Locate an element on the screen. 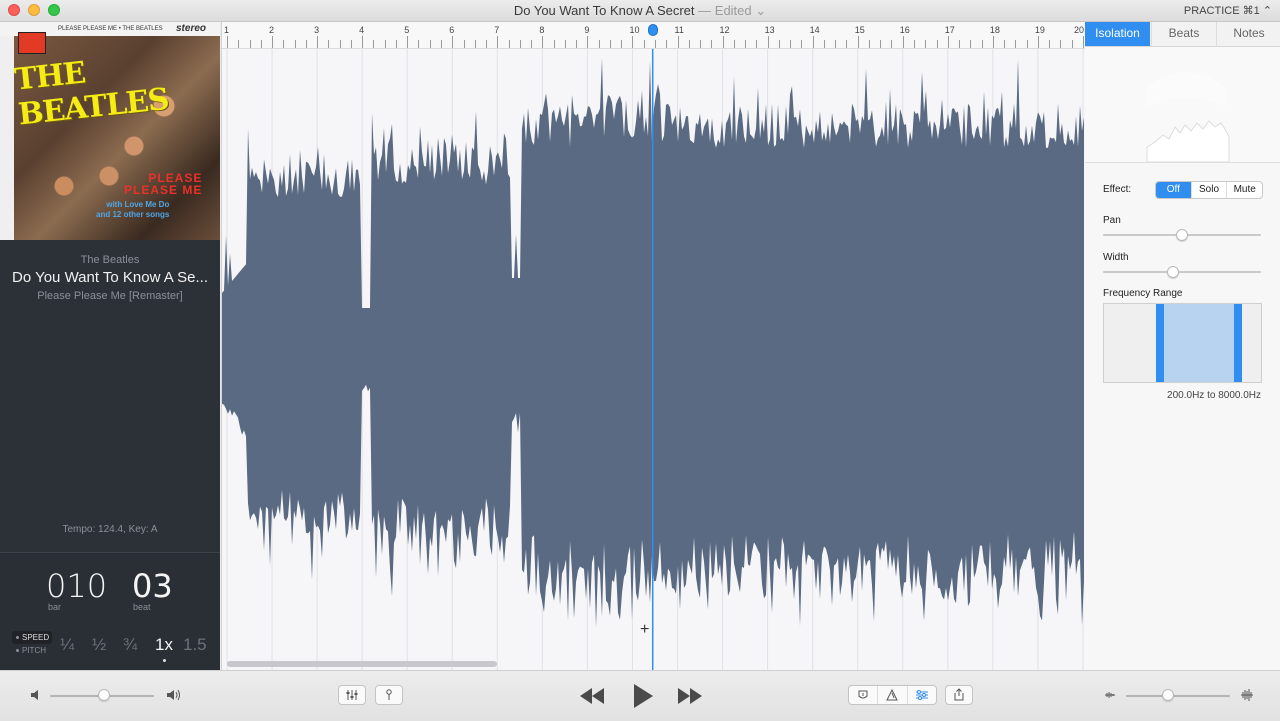  tempo-key: Tempo: 124.4, Key: A is located at coordinates (110, 529).